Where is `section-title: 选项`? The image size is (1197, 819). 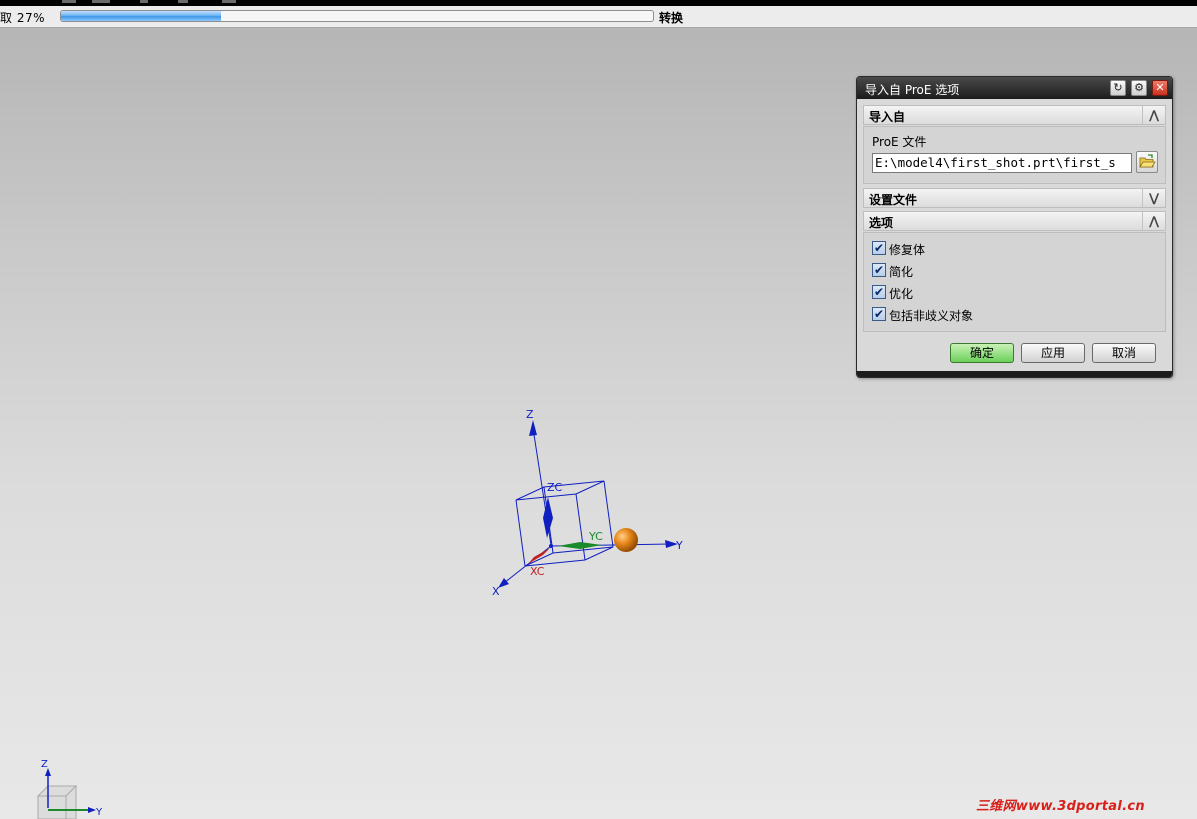
section-title: 选项 is located at coordinates (881, 223).